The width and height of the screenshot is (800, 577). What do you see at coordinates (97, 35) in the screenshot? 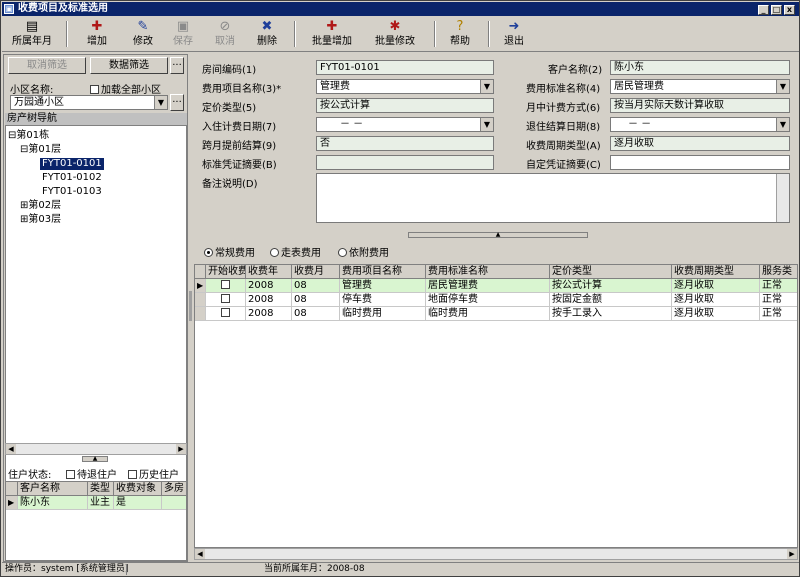
I see `add-button: ✚ 增加` at bounding box center [97, 35].